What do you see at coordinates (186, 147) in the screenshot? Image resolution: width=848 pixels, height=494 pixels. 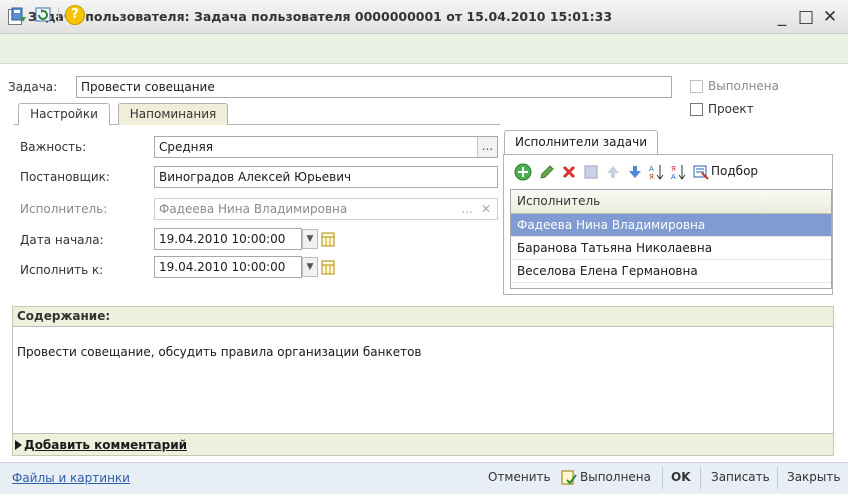 I see `importance-value: Средняя` at bounding box center [186, 147].